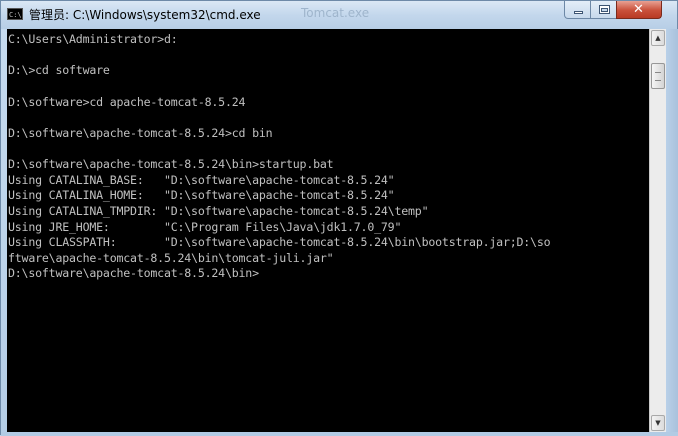 The image size is (678, 436). Describe the element at coordinates (15, 14) in the screenshot. I see `cmd-app-icon: C:\` at that location.